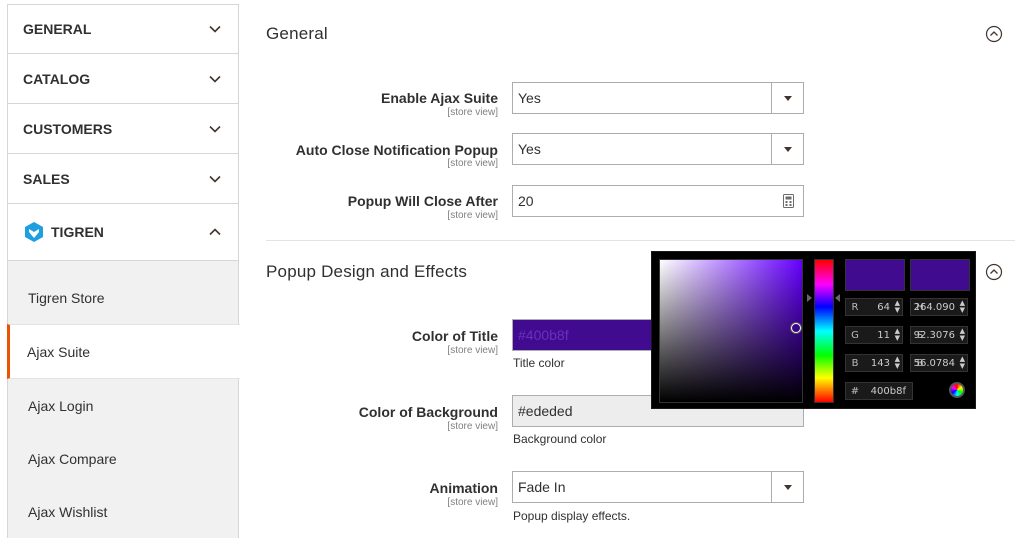 Image resolution: width=1024 pixels, height=546 pixels. What do you see at coordinates (57, 78) in the screenshot?
I see `sidebar-section-label: CATALOG` at bounding box center [57, 78].